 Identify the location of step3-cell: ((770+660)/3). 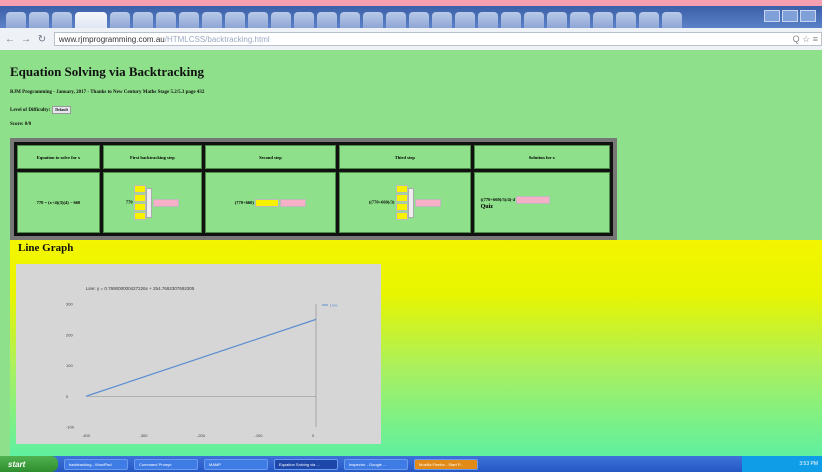
(404, 202).